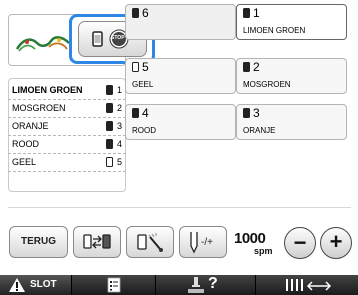 This screenshot has height=295, width=358. I want to click on spool-slot-6: 6, so click(180, 22).